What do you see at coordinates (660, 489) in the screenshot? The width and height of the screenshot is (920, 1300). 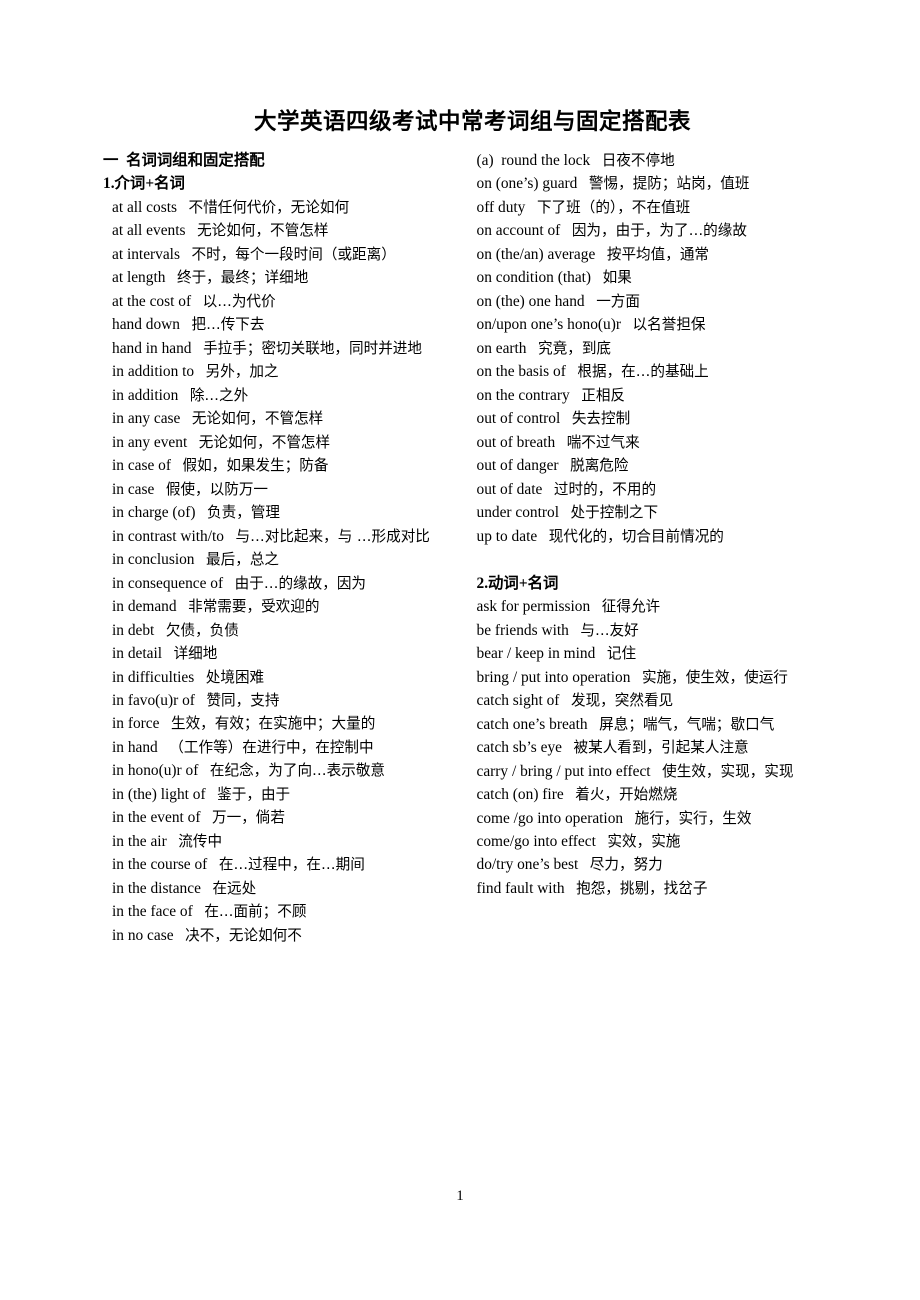 I see `glossary-entry: out of date 过时的，不用的` at bounding box center [660, 489].